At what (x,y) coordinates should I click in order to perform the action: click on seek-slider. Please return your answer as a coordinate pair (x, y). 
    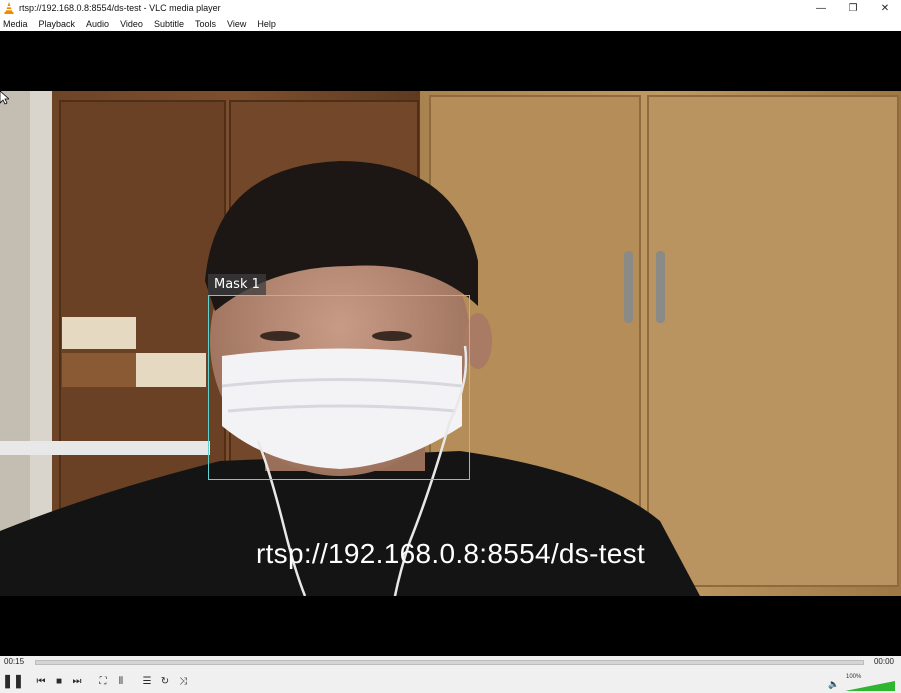
    Looking at the image, I should click on (449, 662).